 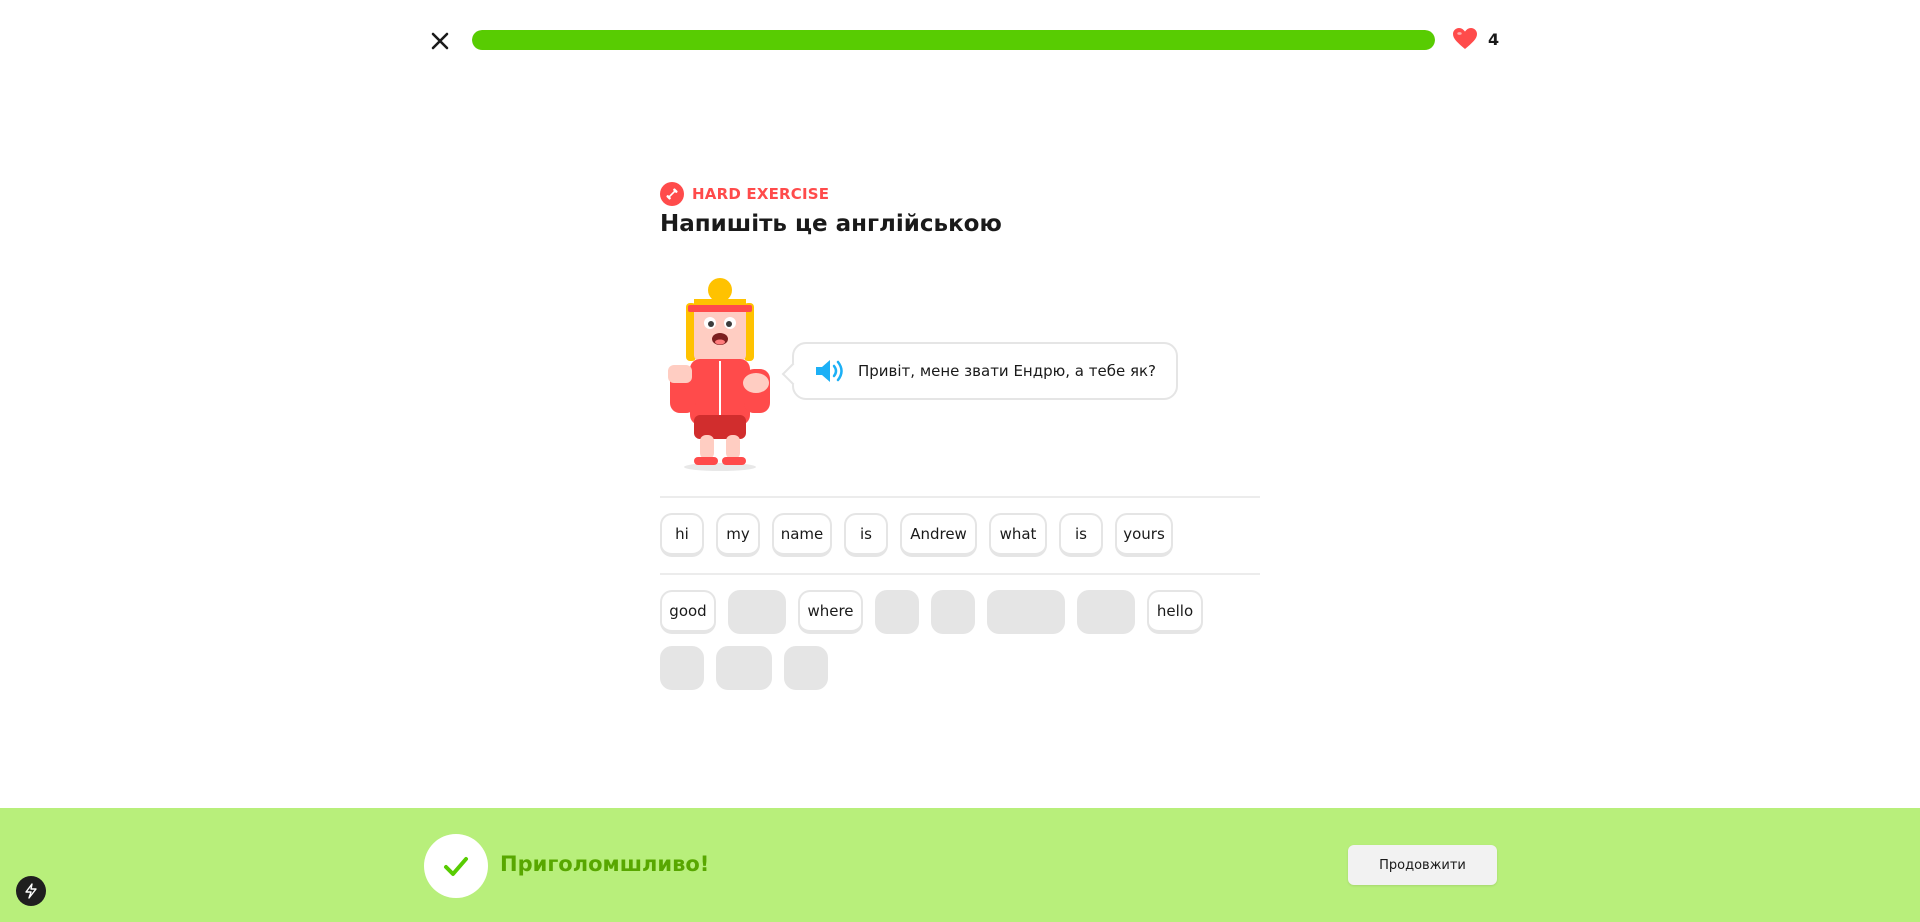 I want to click on word-bank-row: good where hello, so click(x=960, y=612).